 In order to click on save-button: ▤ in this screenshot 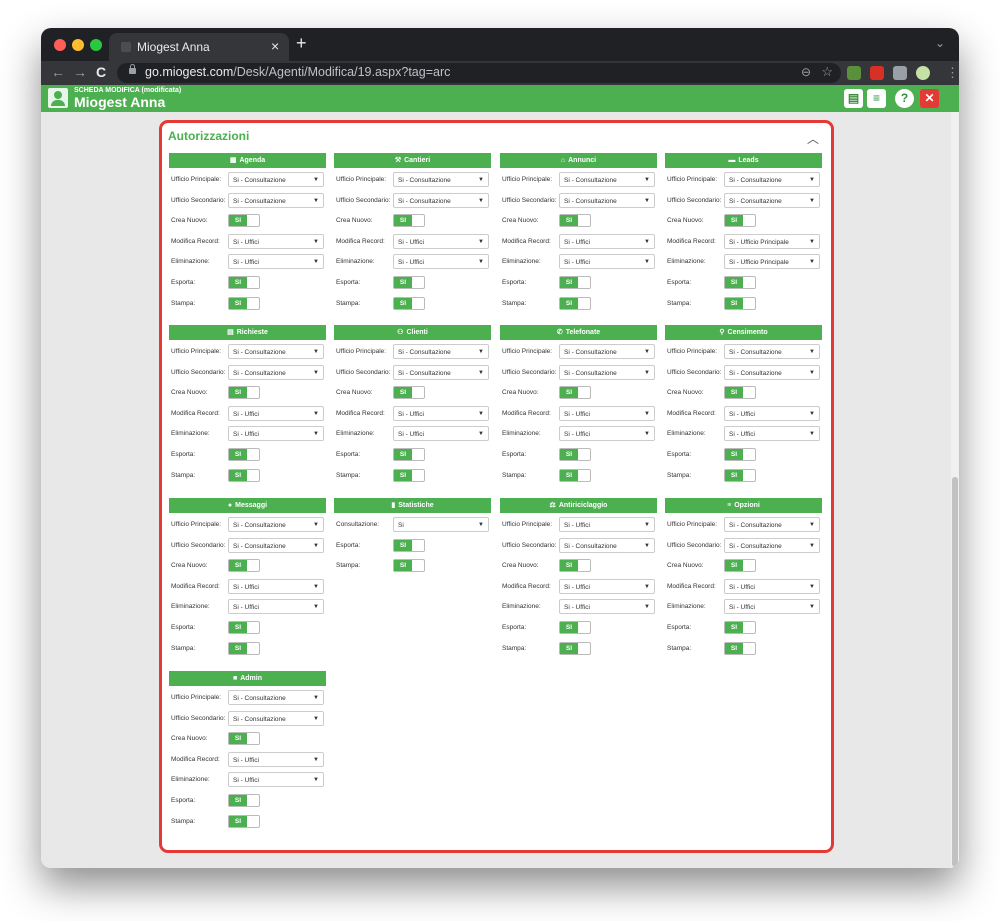, I will do `click(853, 98)`.